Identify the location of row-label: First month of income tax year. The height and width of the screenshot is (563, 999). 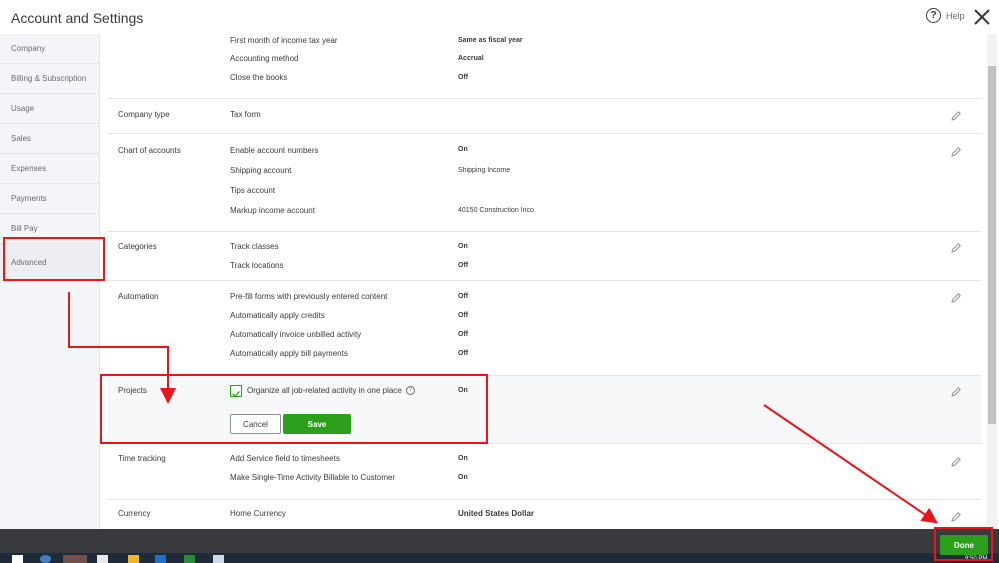
(284, 40).